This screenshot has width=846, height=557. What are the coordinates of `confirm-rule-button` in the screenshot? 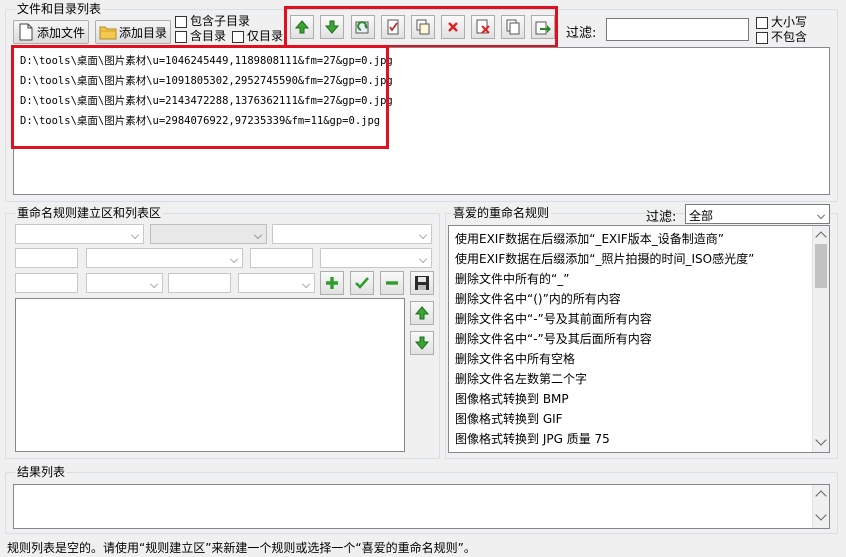 It's located at (362, 283).